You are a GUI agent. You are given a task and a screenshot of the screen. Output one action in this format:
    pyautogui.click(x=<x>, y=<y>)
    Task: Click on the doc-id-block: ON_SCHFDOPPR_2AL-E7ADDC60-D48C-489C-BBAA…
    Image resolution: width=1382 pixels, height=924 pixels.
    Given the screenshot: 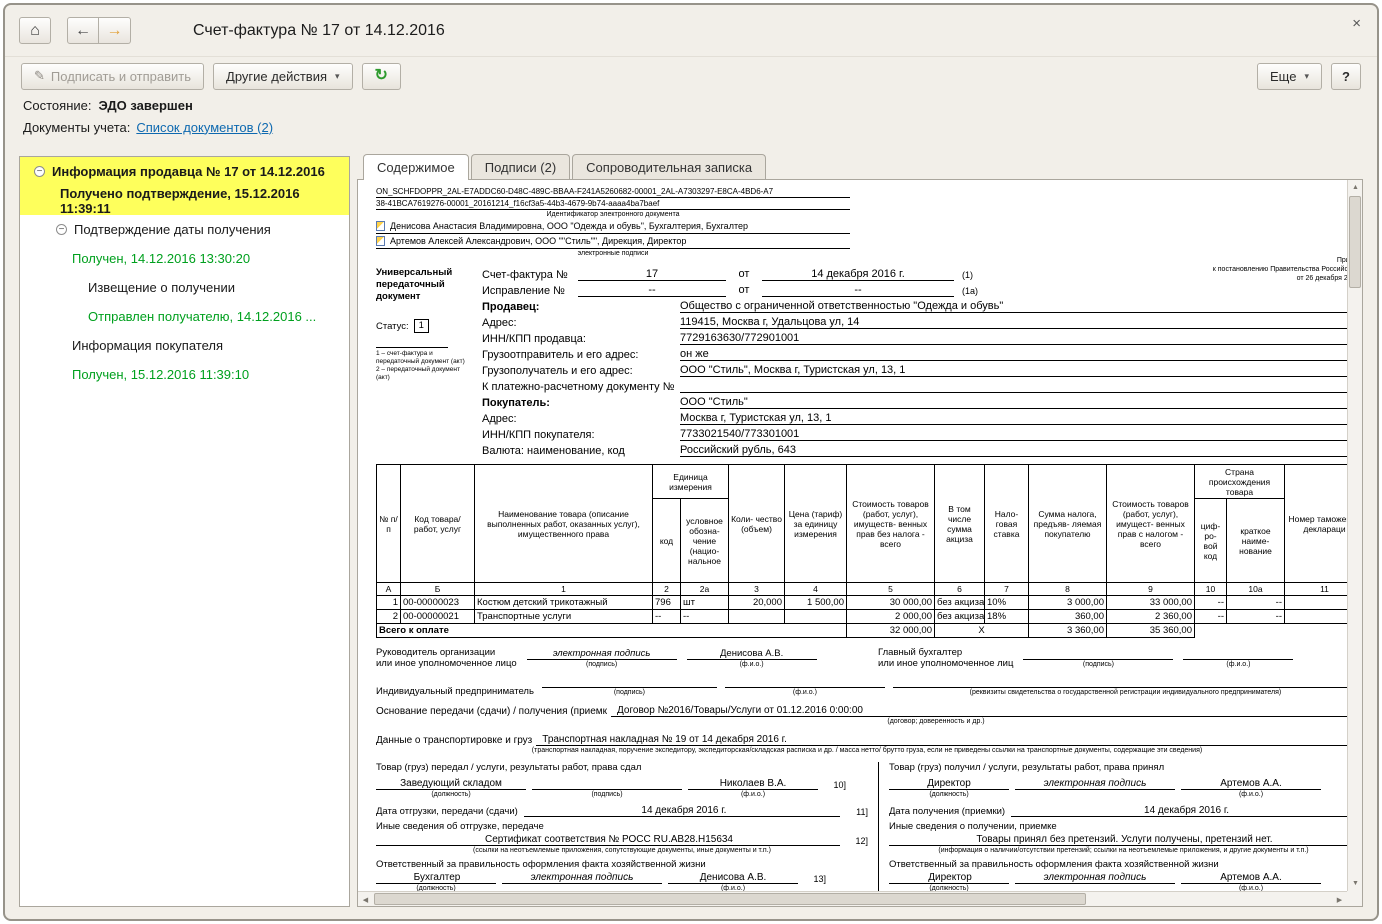 What is the action you would take?
    pyautogui.click(x=613, y=222)
    